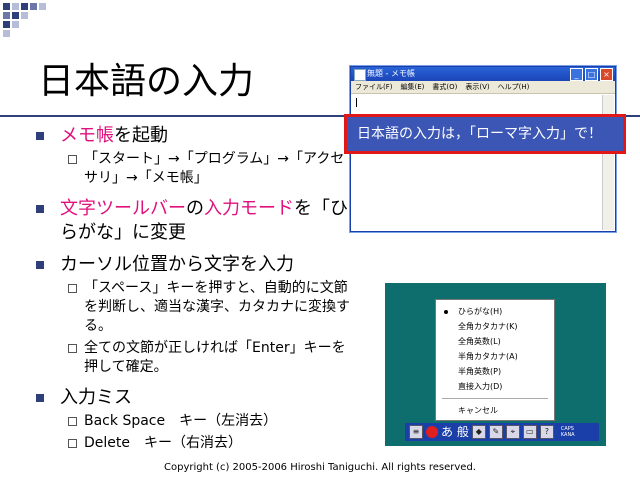 The height and width of the screenshot is (480, 640). I want to click on menu-item-label: 半角カタカナ(A), so click(488, 356).